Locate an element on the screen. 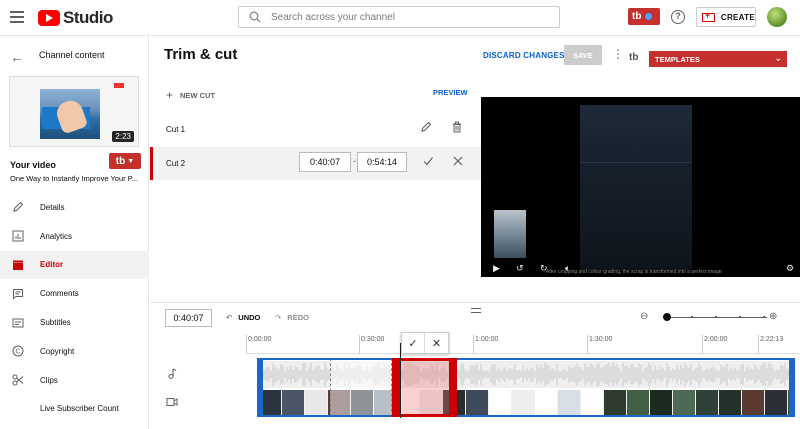 The height and width of the screenshot is (429, 800). cancel-x-icon: ✕ is located at coordinates (436, 343).